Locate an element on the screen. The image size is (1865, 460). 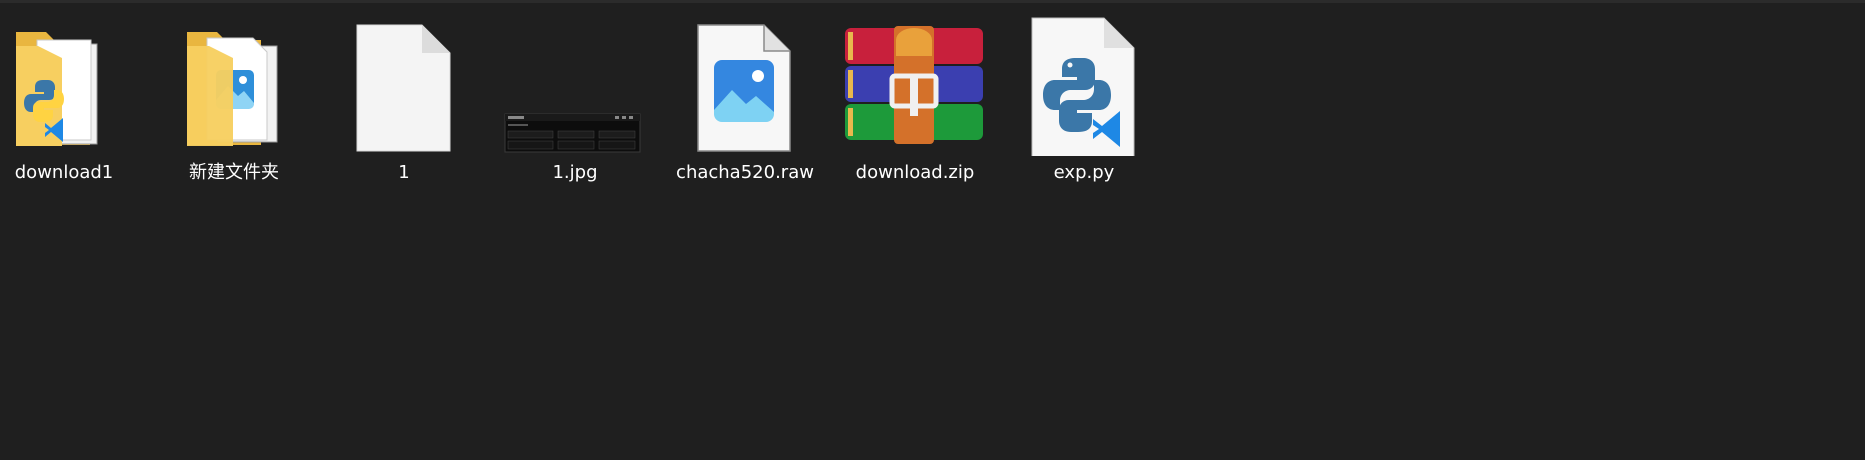
file-name-label: download.zip is located at coordinates (915, 172).